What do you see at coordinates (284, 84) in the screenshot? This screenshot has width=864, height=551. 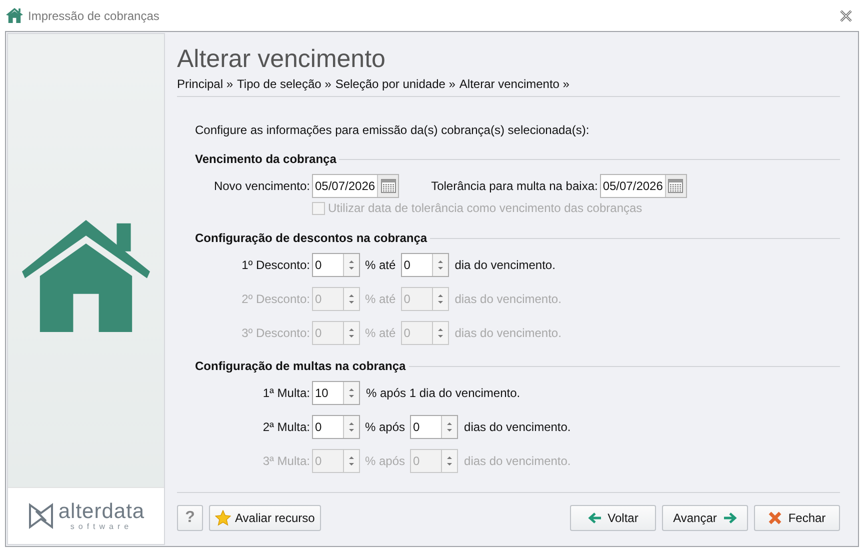 I see `breadcrumb-link: Tipo de seleção »` at bounding box center [284, 84].